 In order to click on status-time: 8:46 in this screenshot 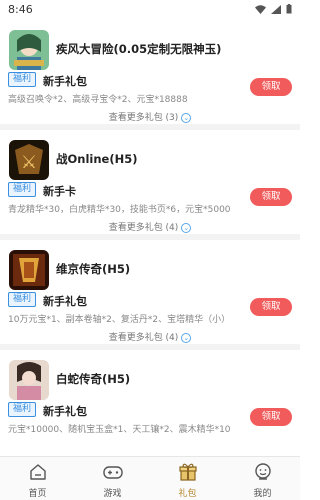, I will do `click(20, 9)`.